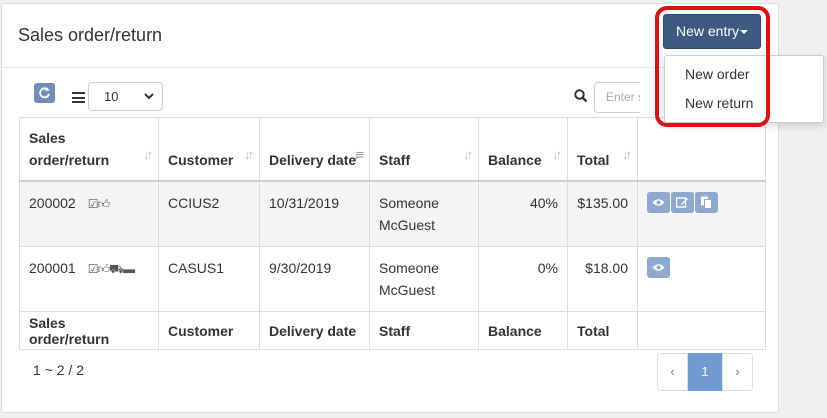 The width and height of the screenshot is (827, 418). I want to click on footer-sales-order: Sales order/return, so click(89, 330).